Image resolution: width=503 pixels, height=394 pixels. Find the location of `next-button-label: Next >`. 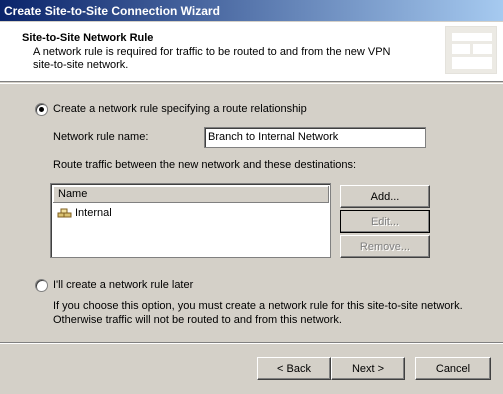

next-button-label: Next > is located at coordinates (368, 368).